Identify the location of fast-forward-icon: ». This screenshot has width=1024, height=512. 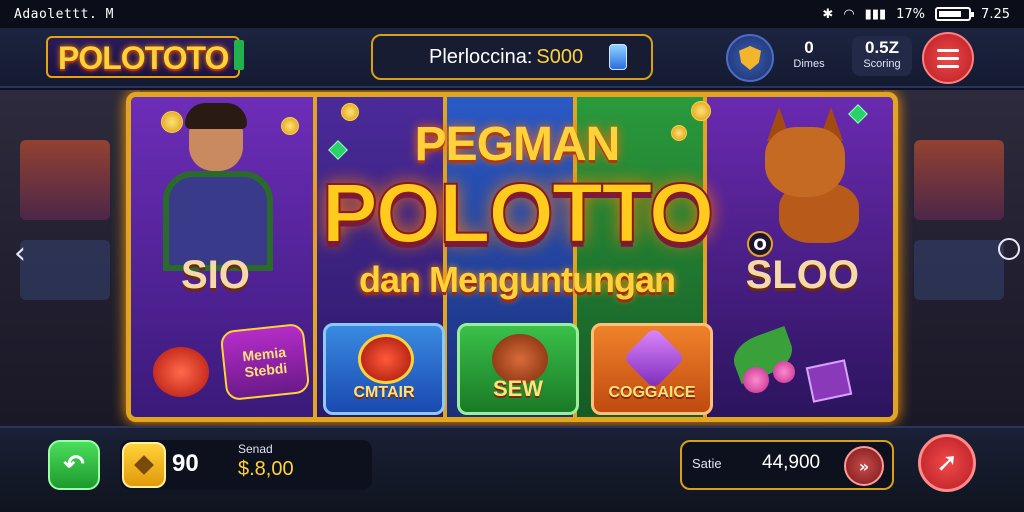
(864, 466).